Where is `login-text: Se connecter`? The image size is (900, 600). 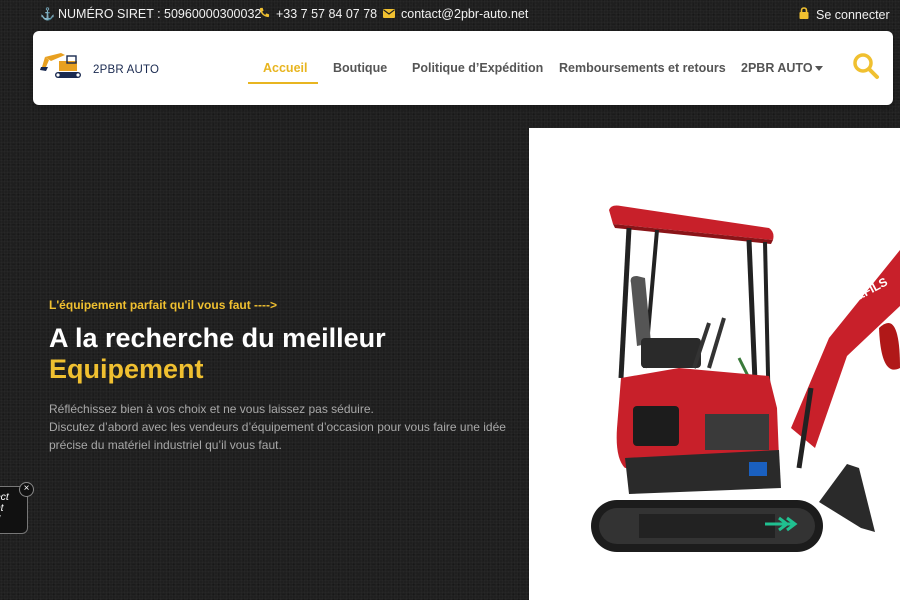 login-text: Se connecter is located at coordinates (853, 14).